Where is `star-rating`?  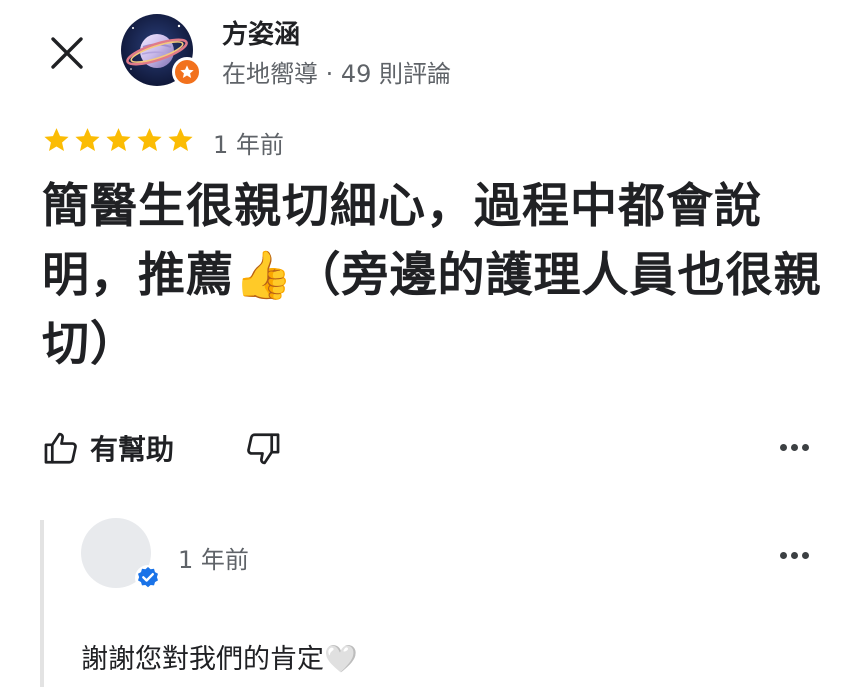
star-rating is located at coordinates (118, 140).